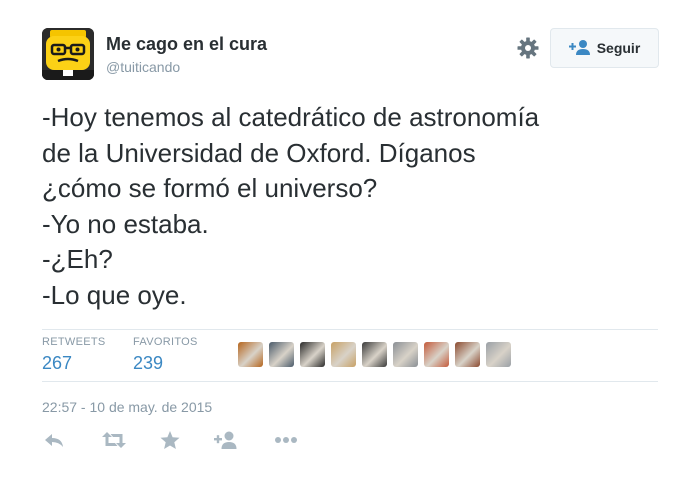 The width and height of the screenshot is (700, 482). I want to click on retweets-stat: RETWEETS 267, so click(74, 355).